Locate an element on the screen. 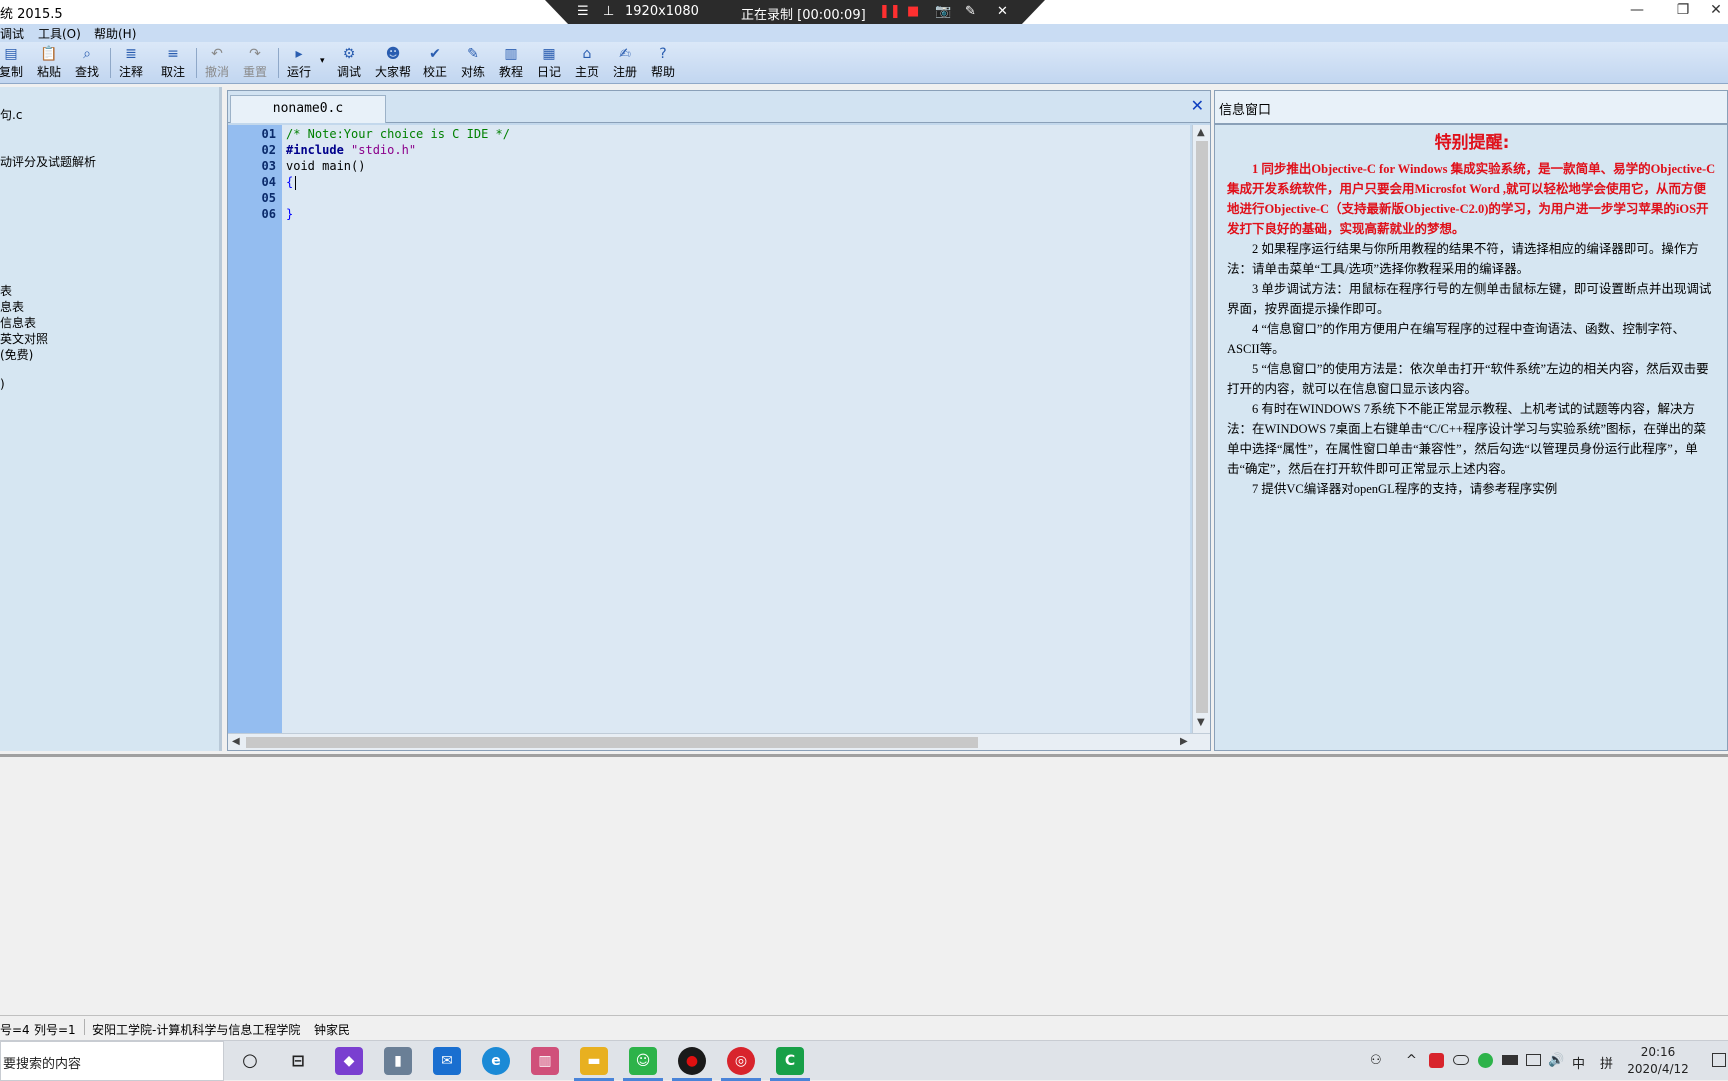 Image resolution: width=1728 pixels, height=1081 pixels. vertical-scrollbar: ▲ ▼ is located at coordinates (1201, 429).